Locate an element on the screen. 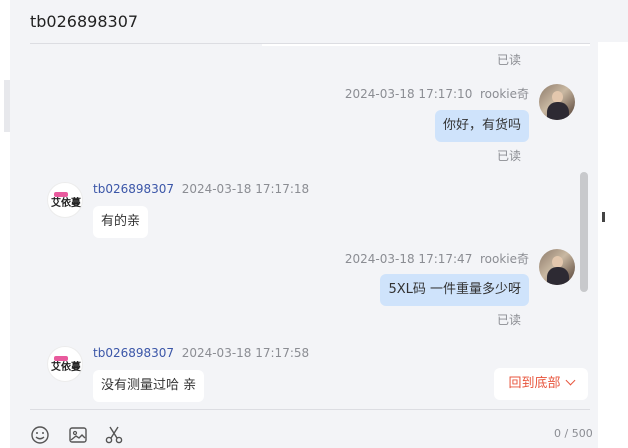  back-to-bottom-button: 回到底部 is located at coordinates (541, 384).